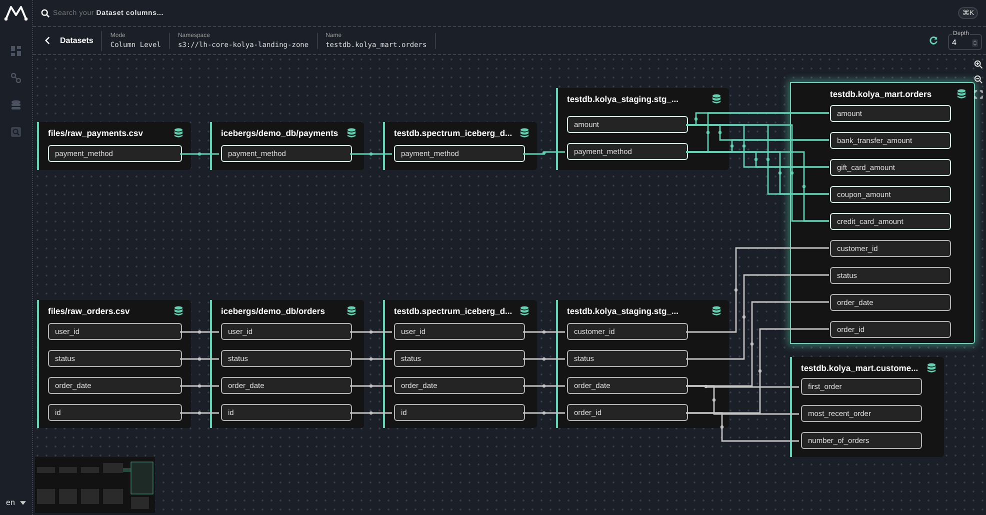  Describe the element at coordinates (279, 133) in the screenshot. I see `node-title: icebergs/demo_db/payments` at that location.